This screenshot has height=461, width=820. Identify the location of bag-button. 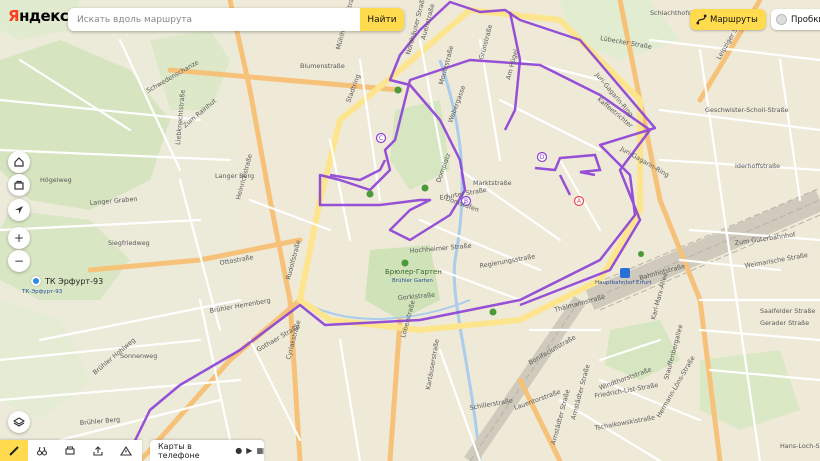
(19, 185).